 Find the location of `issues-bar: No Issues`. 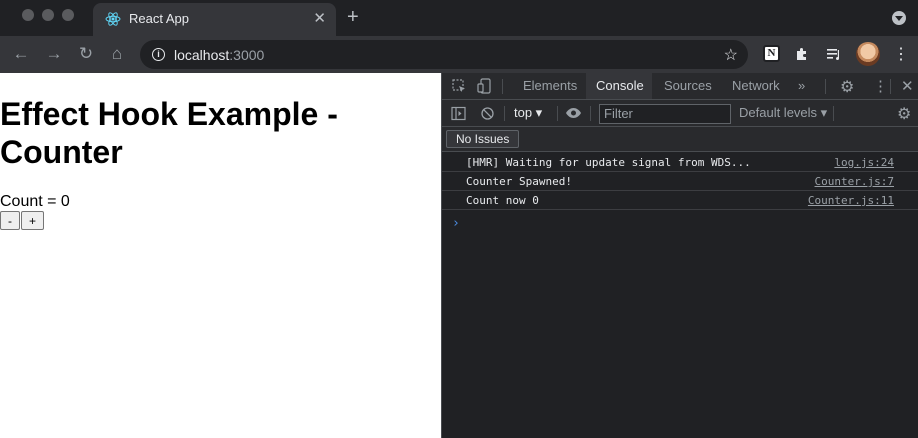

issues-bar: No Issues is located at coordinates (680, 139).